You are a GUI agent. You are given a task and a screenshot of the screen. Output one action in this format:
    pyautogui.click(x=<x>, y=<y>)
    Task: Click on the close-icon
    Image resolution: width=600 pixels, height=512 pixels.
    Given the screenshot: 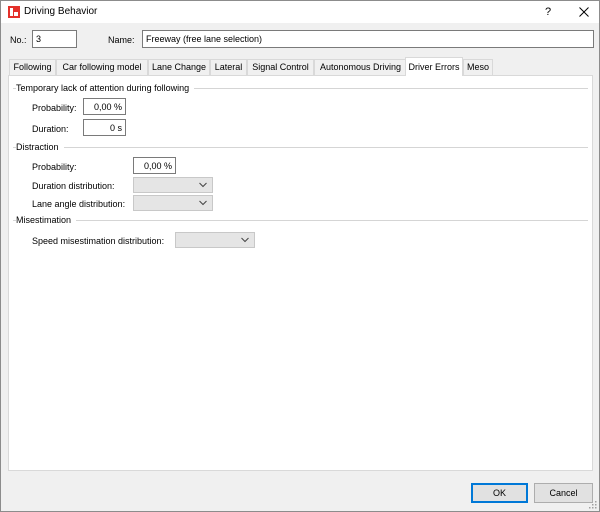 What is the action you would take?
    pyautogui.click(x=584, y=12)
    